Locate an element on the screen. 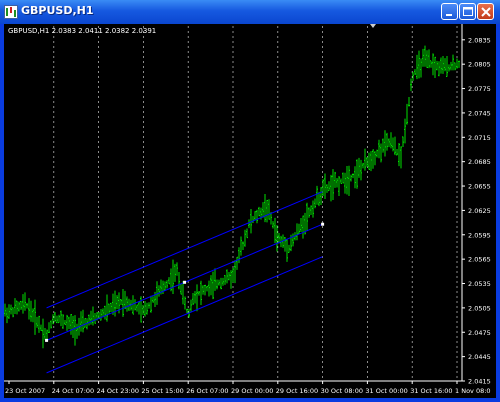 This screenshot has width=500, height=402. y-tick-label: 2.0475 is located at coordinates (479, 333).